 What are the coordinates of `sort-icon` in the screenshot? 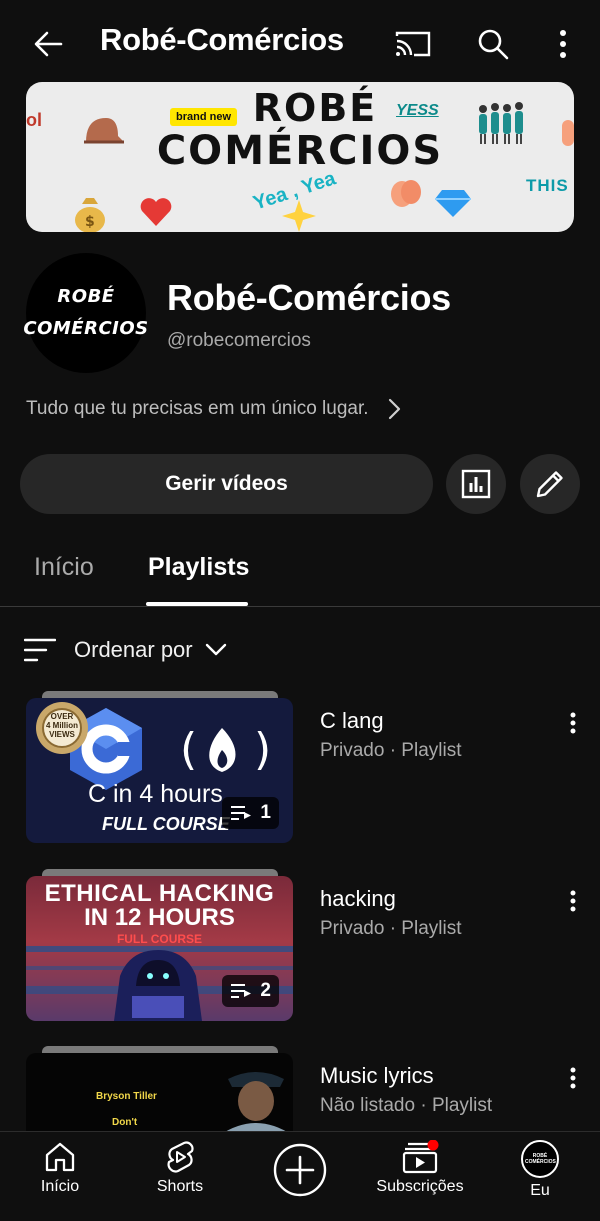 It's located at (40, 650).